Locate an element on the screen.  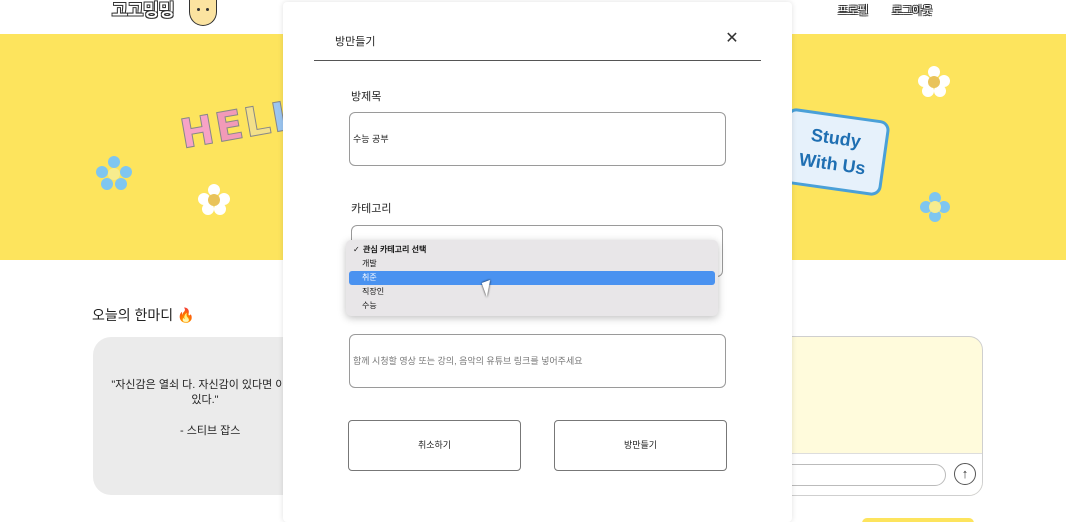
youtube-link-input: 함께 시청할 영상 또는 강의, 음악의 유튜브 링크를 넣어주세요 is located at coordinates (537, 361).